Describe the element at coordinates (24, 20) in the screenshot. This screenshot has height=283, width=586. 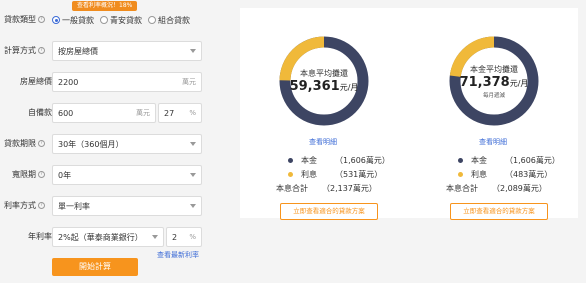
I see `loan-type-label: 貸款類型?` at that location.